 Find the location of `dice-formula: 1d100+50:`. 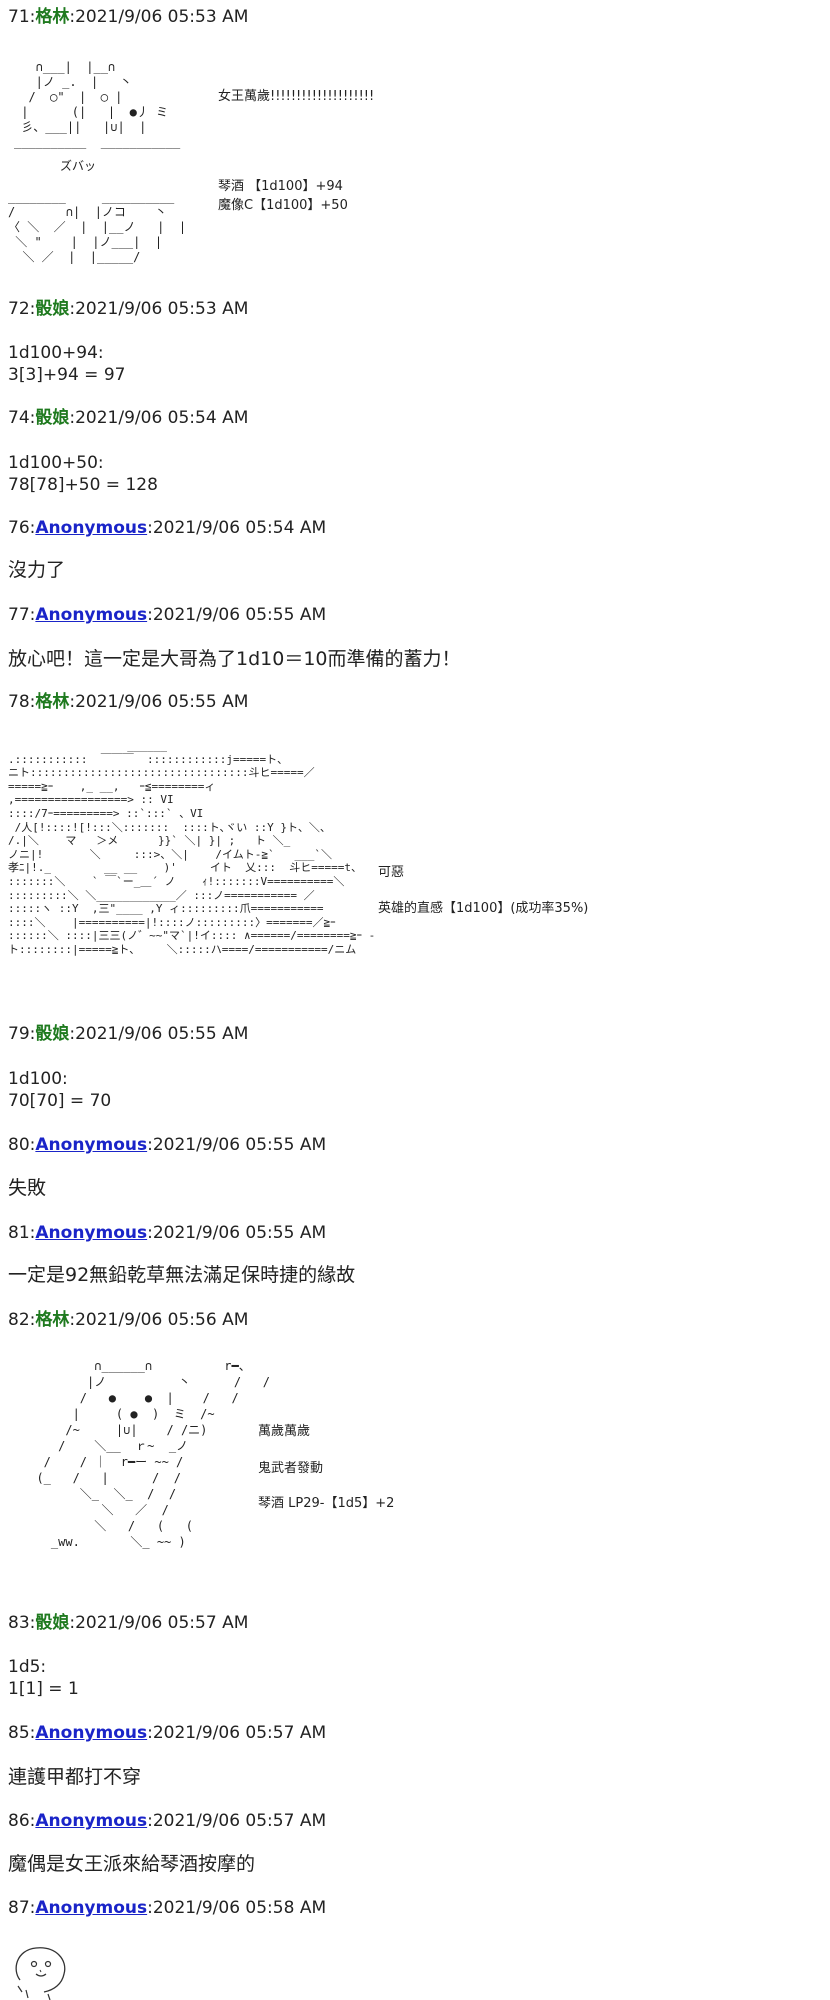

dice-formula: 1d100+50: is located at coordinates (56, 463).